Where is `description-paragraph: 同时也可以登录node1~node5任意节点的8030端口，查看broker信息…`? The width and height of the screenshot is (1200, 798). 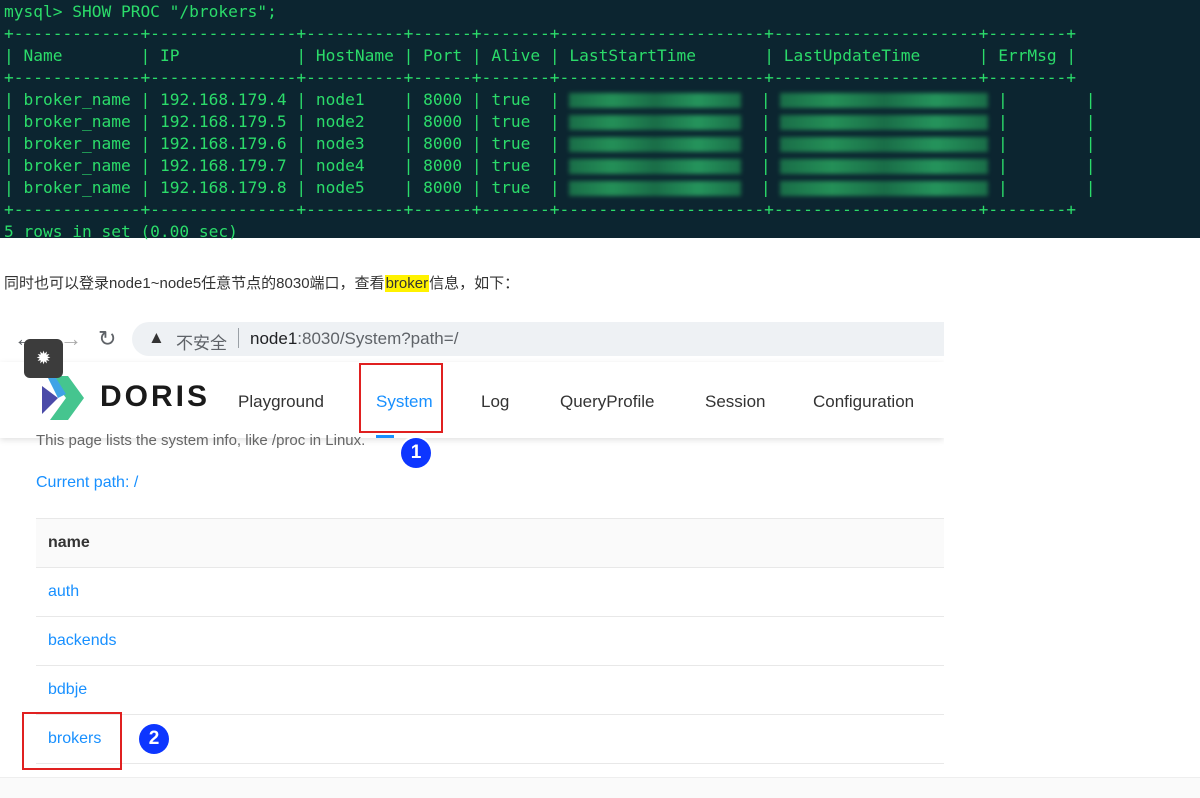
description-paragraph: 同时也可以登录node1~node5任意节点的8030端口，查看broker信息… is located at coordinates (261, 282).